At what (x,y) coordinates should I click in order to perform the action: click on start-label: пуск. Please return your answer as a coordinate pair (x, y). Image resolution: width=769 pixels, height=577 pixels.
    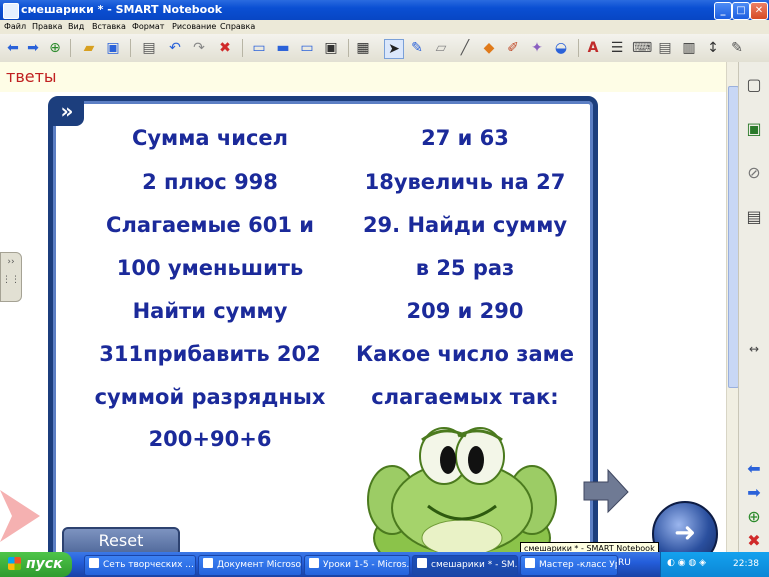
    Looking at the image, I should click on (44, 564).